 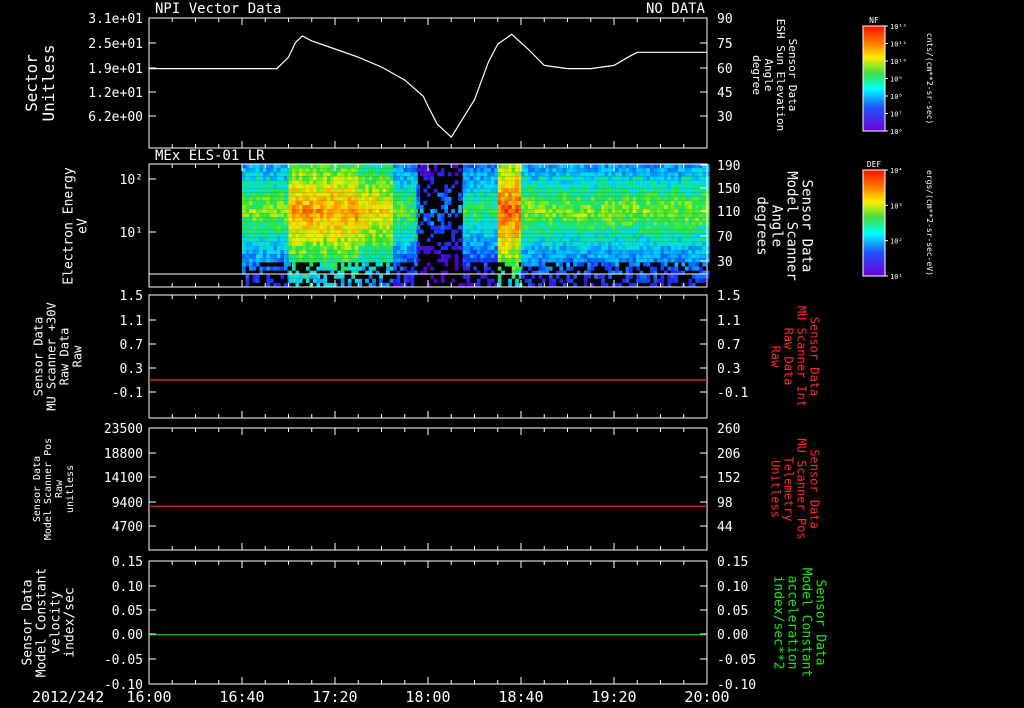 I want to click on x-tick-label: 16:40, so click(x=241, y=697).